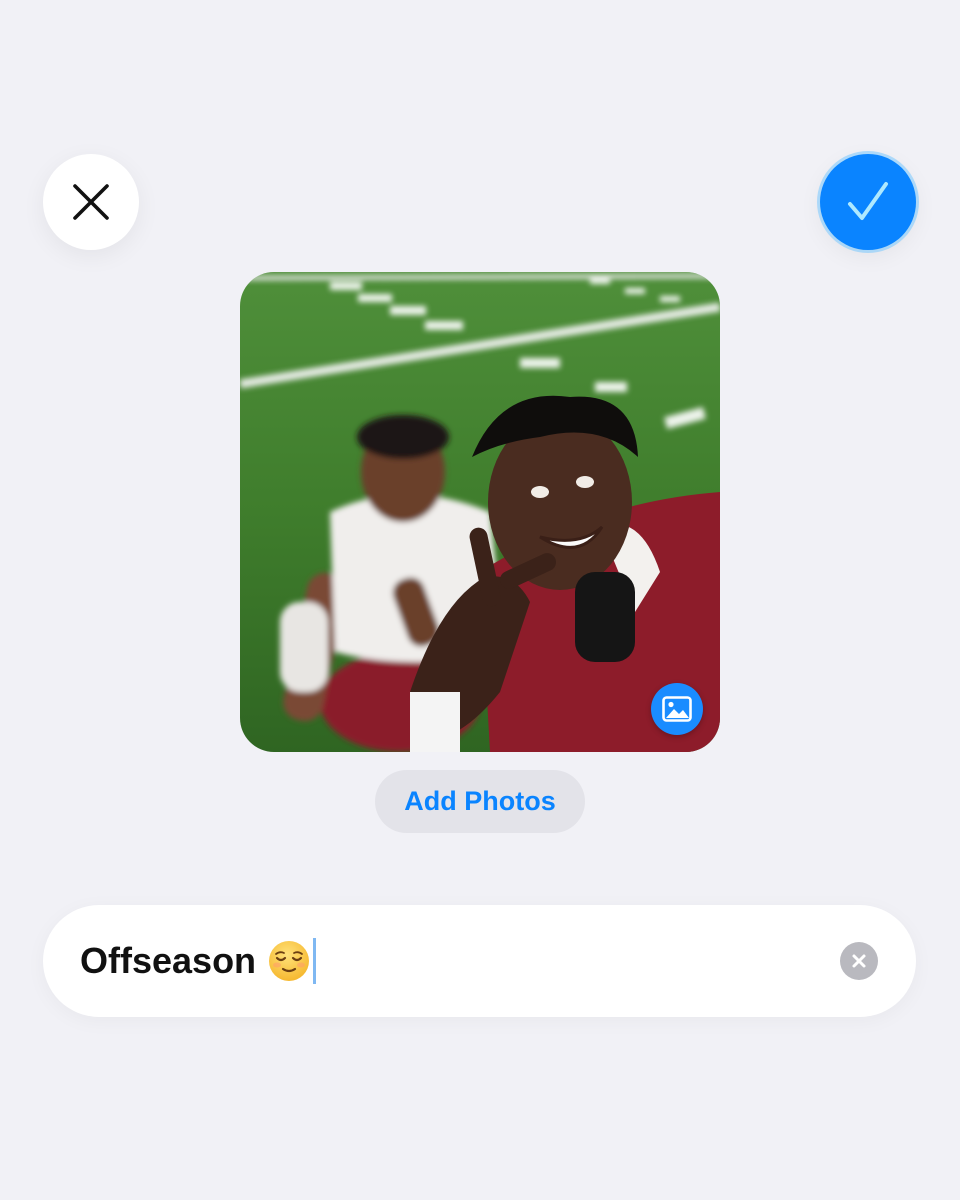 Image resolution: width=960 pixels, height=1200 pixels. What do you see at coordinates (315, 961) in the screenshot?
I see `text-cursor` at bounding box center [315, 961].